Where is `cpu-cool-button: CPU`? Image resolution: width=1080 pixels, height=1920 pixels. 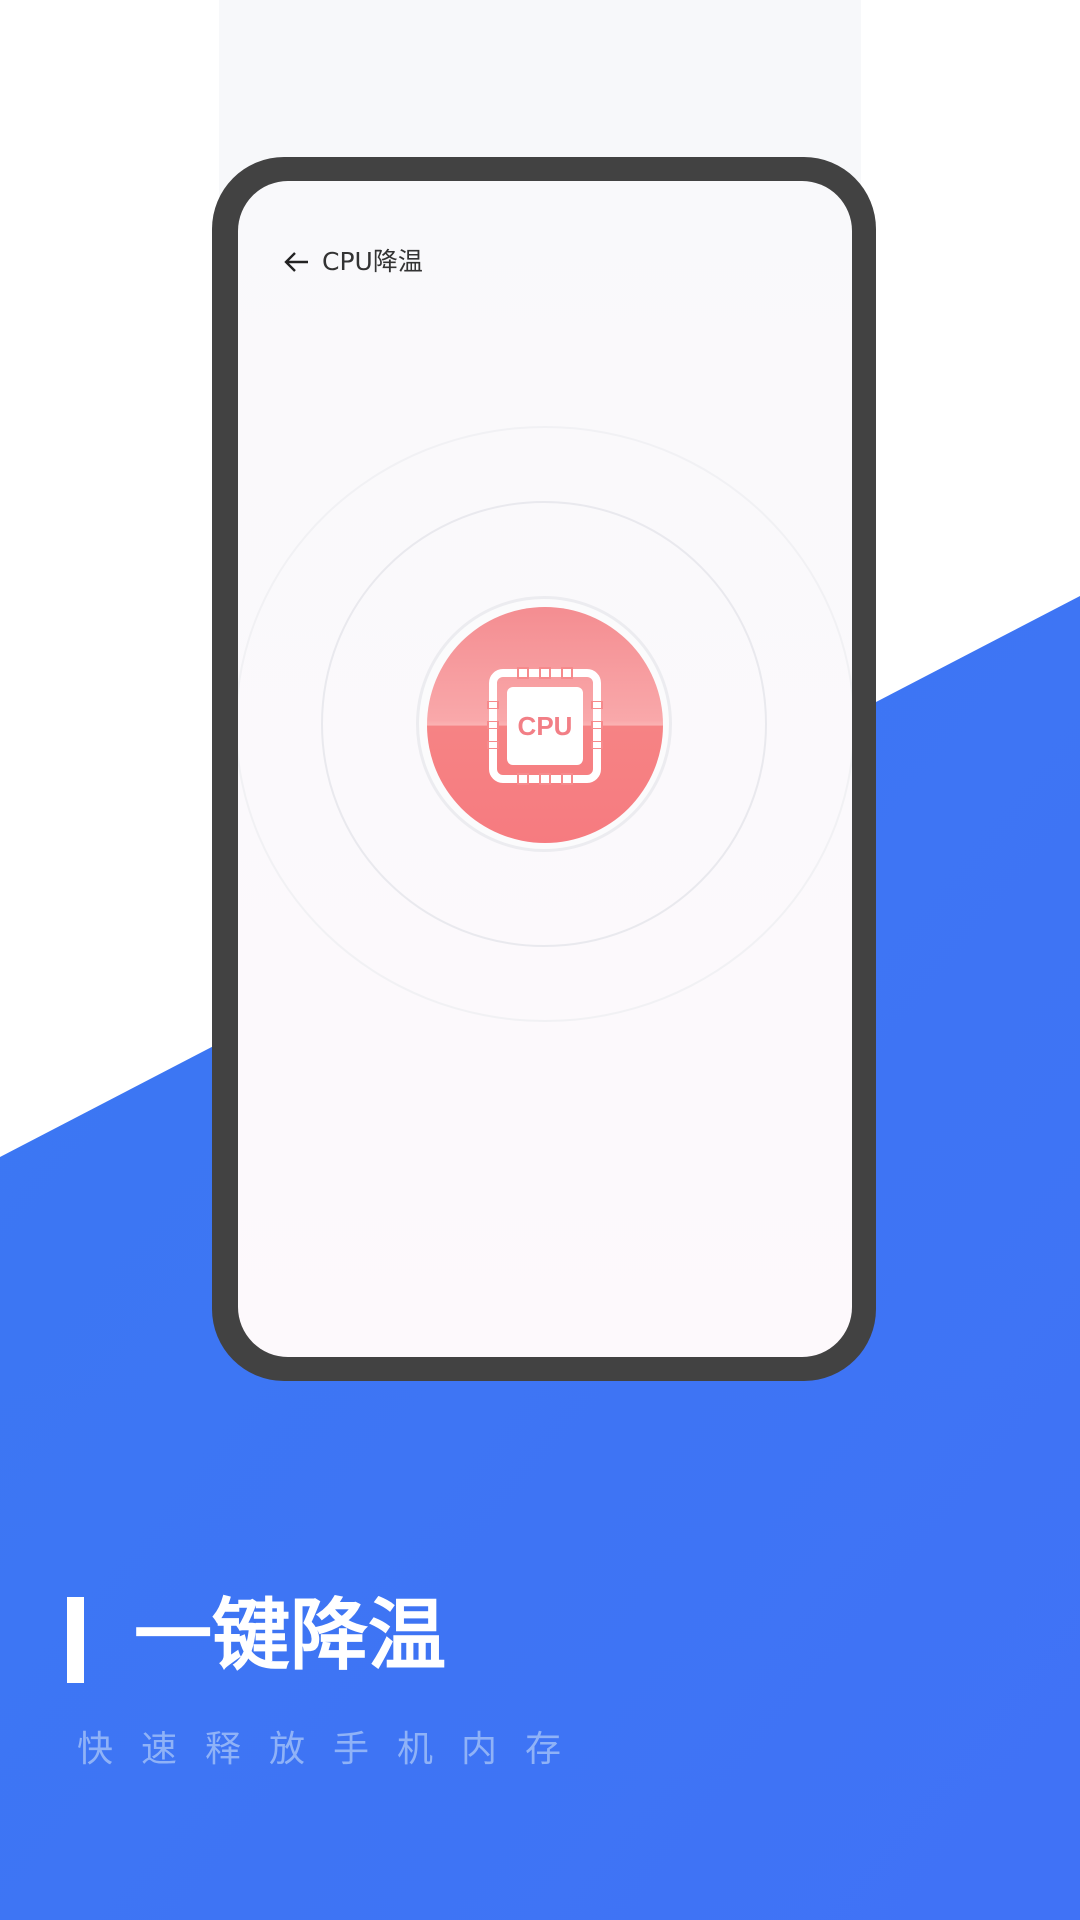
cpu-cool-button: CPU is located at coordinates (545, 725).